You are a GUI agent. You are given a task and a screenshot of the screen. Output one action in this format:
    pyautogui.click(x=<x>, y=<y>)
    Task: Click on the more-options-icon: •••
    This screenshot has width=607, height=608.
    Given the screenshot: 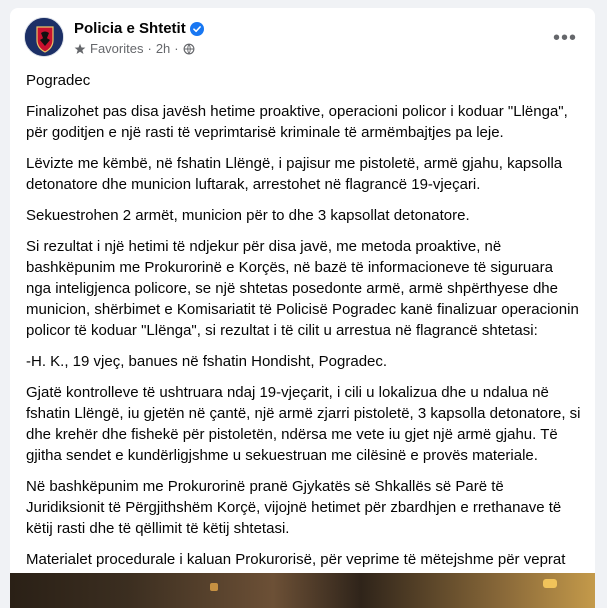 What is the action you would take?
    pyautogui.click(x=564, y=37)
    